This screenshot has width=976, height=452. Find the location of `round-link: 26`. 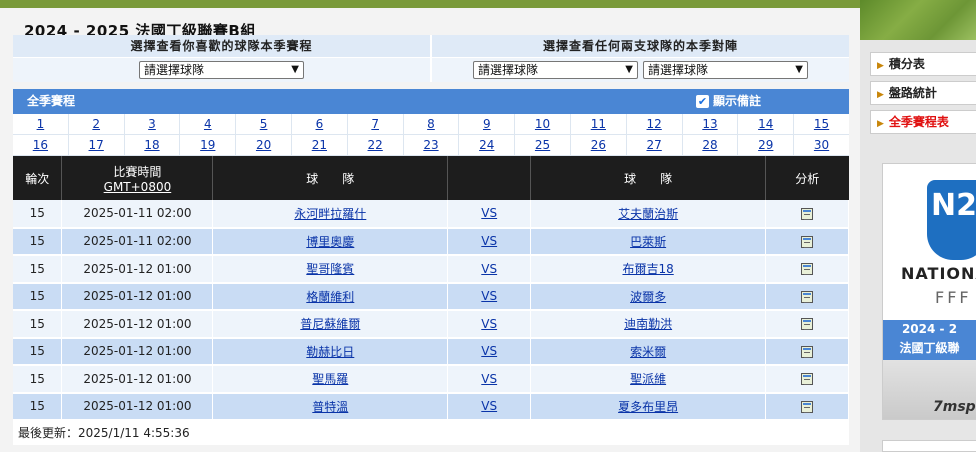

round-link: 26 is located at coordinates (599, 145).